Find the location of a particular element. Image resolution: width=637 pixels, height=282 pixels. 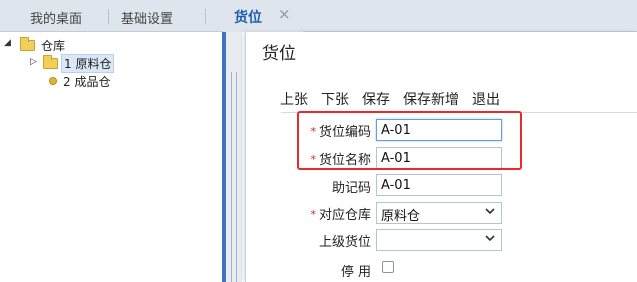

save-button: 保存 is located at coordinates (376, 99).